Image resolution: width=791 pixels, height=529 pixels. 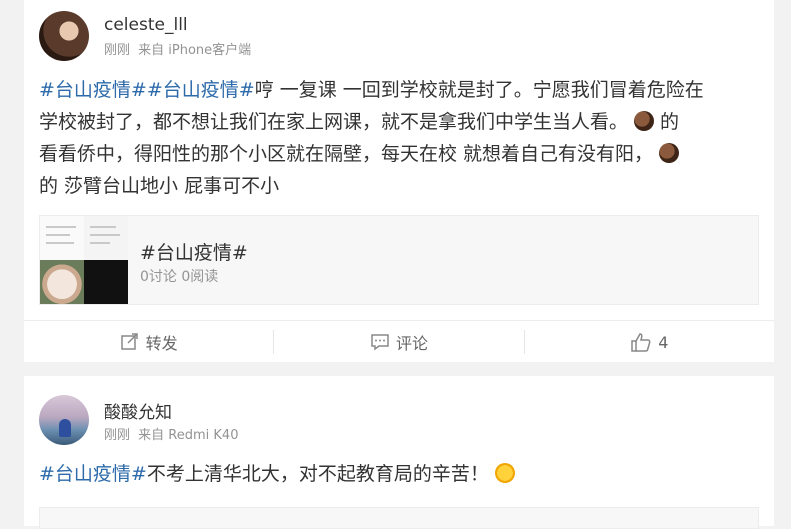 I want to click on post-text-line: 看看侨中，得阳性的那个小区就在隔壁，每天在校 就想着自己有没有阳，, so click(x=346, y=154).